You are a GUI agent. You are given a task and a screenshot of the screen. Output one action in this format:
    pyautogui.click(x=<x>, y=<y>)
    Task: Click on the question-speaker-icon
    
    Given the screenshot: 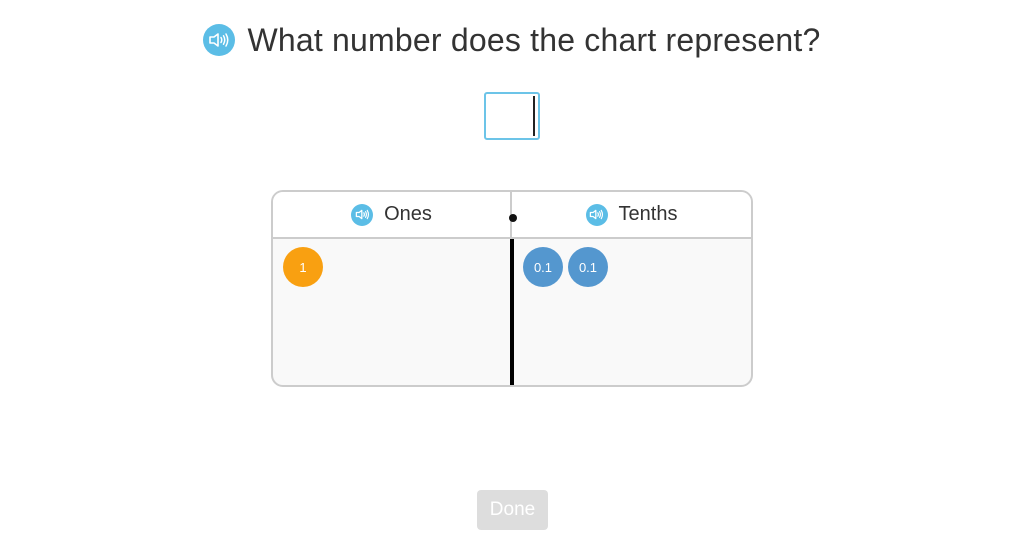 What is the action you would take?
    pyautogui.click(x=219, y=40)
    